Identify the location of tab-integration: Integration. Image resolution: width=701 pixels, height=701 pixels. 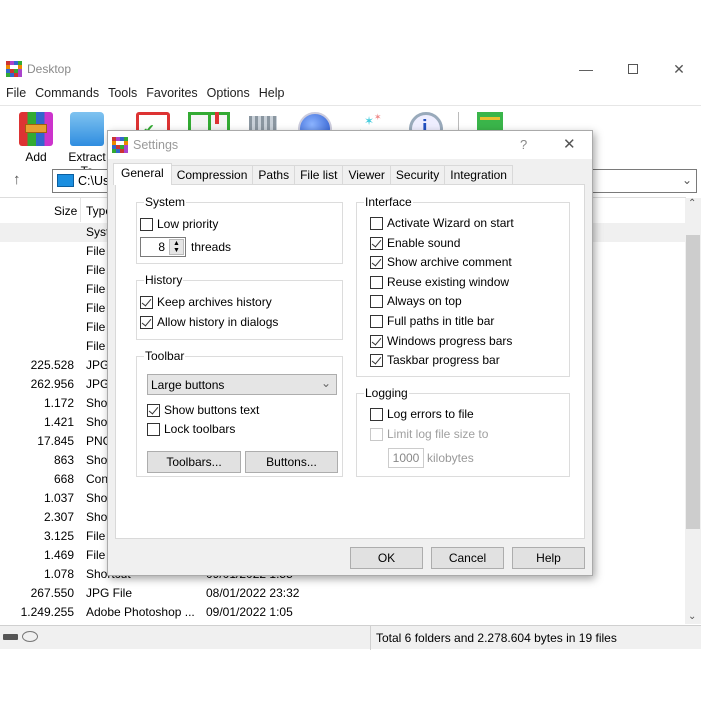
(478, 175).